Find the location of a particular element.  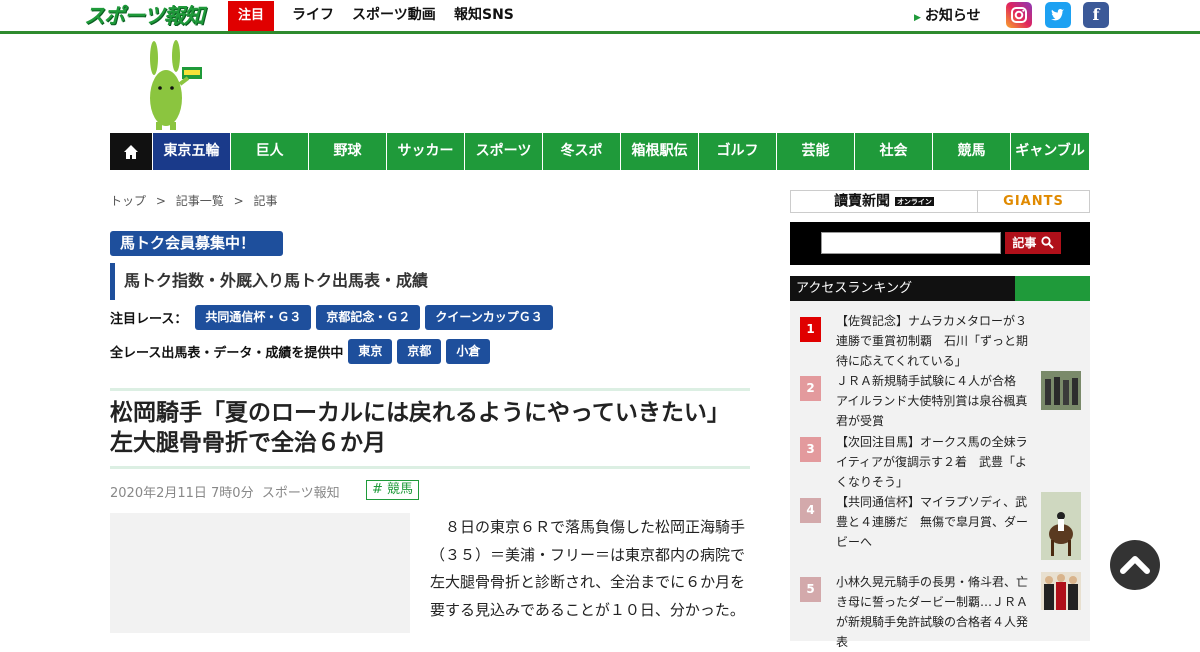

umatoku-subtitle: 馬トク指数・外厩入り馬トク出馬表・成績 is located at coordinates (430, 281).